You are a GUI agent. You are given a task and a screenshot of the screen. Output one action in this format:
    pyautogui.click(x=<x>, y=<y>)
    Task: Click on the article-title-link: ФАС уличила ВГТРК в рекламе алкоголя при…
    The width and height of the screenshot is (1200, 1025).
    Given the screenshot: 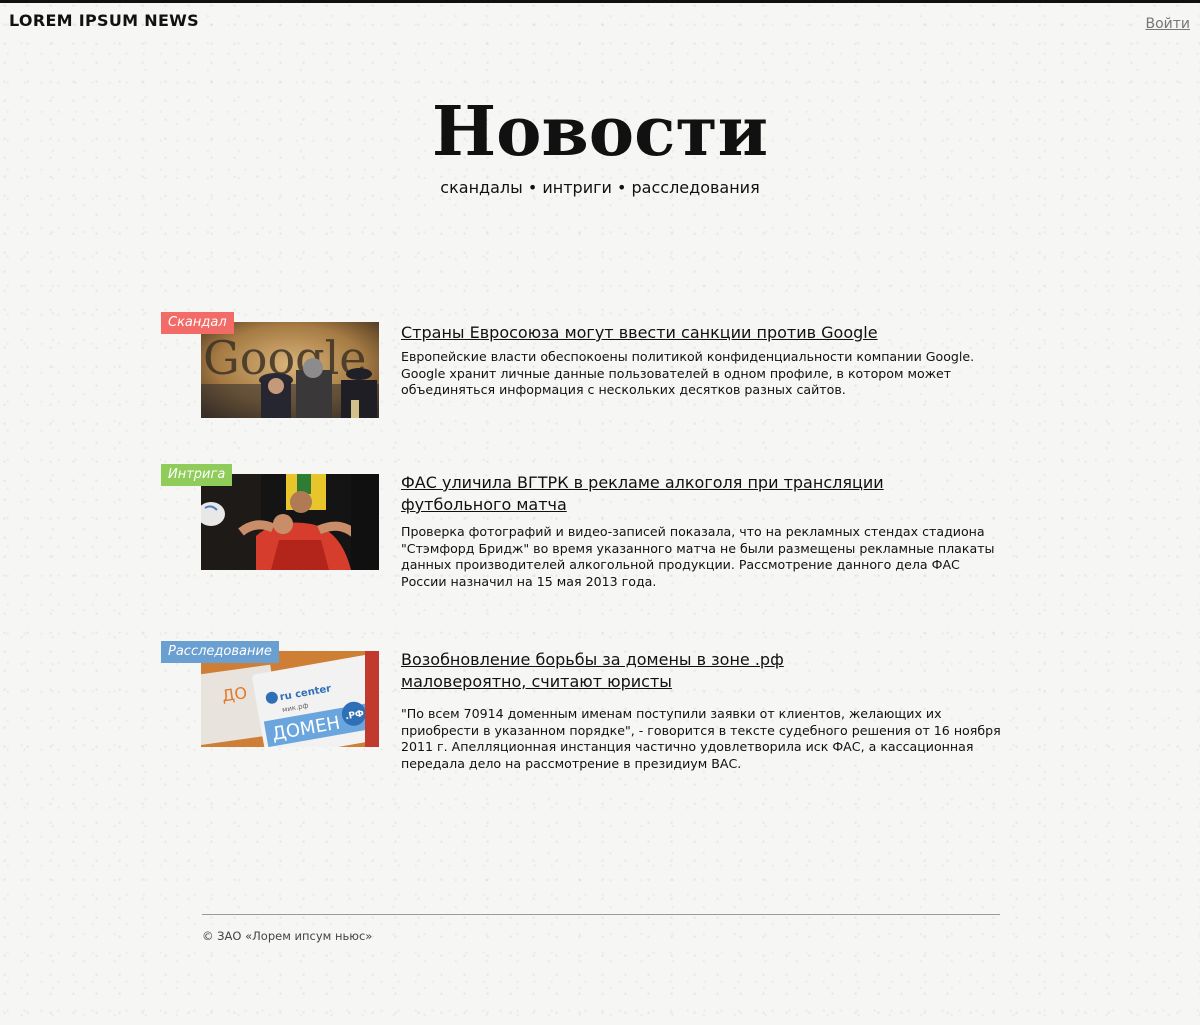 What is the action you would take?
    pyautogui.click(x=646, y=494)
    